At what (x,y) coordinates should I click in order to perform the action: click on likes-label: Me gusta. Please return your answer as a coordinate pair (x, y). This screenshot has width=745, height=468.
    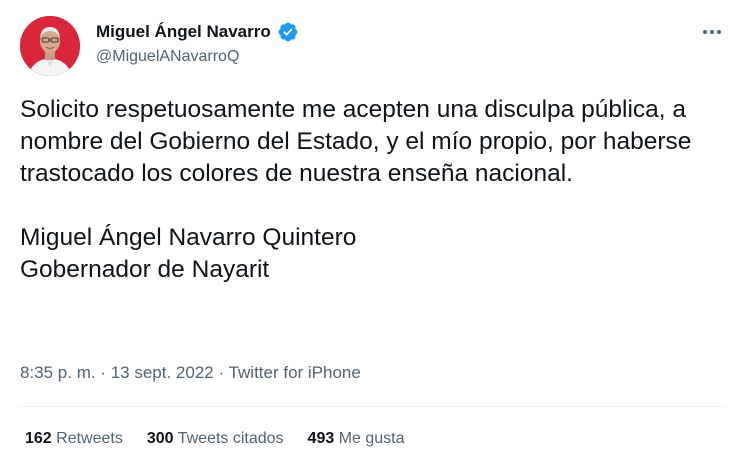
    Looking at the image, I should click on (371, 438).